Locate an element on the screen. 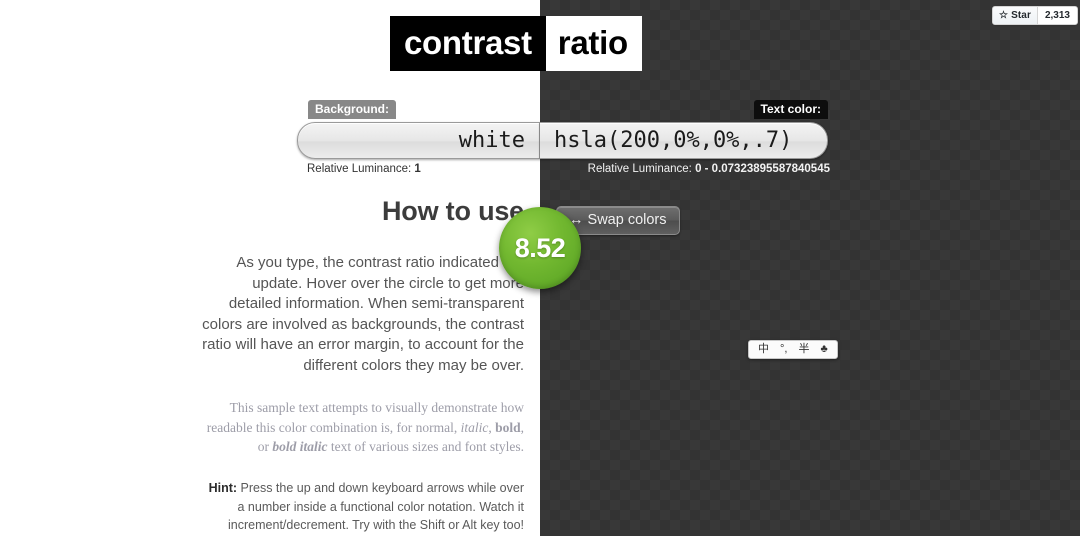 This screenshot has width=1080, height=536. contrast-ratio-indicator: 8.52 is located at coordinates (540, 248).